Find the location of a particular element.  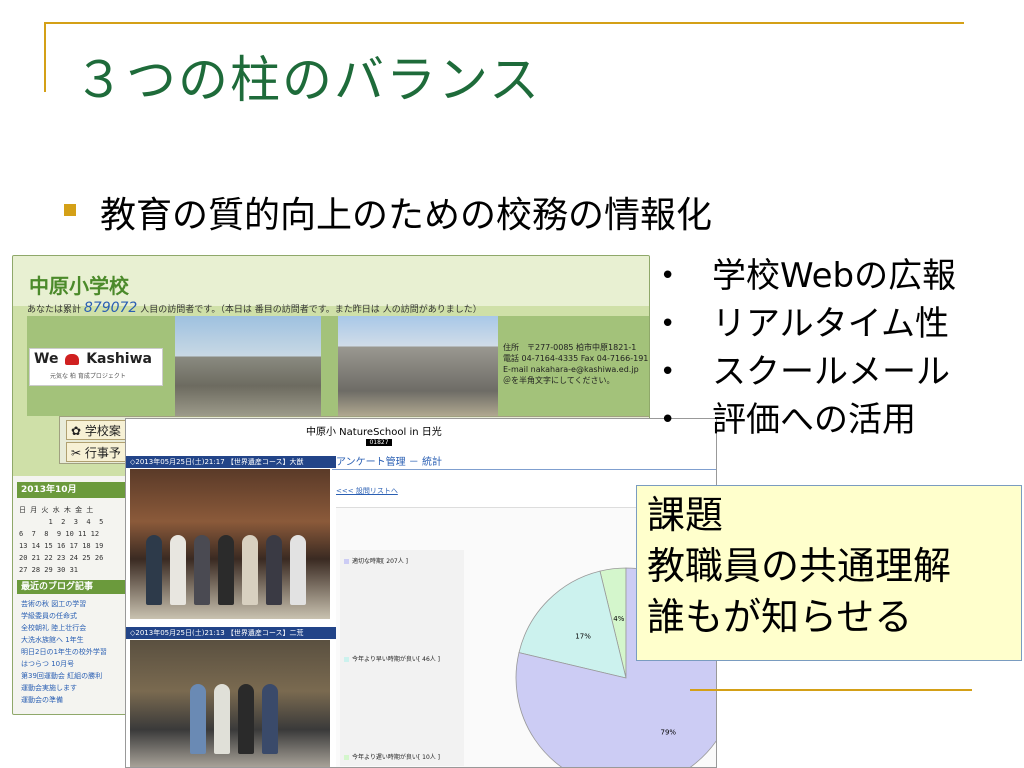

nature-school-title: 中原小 NatureSchool in 日光 is located at coordinates (374, 432).